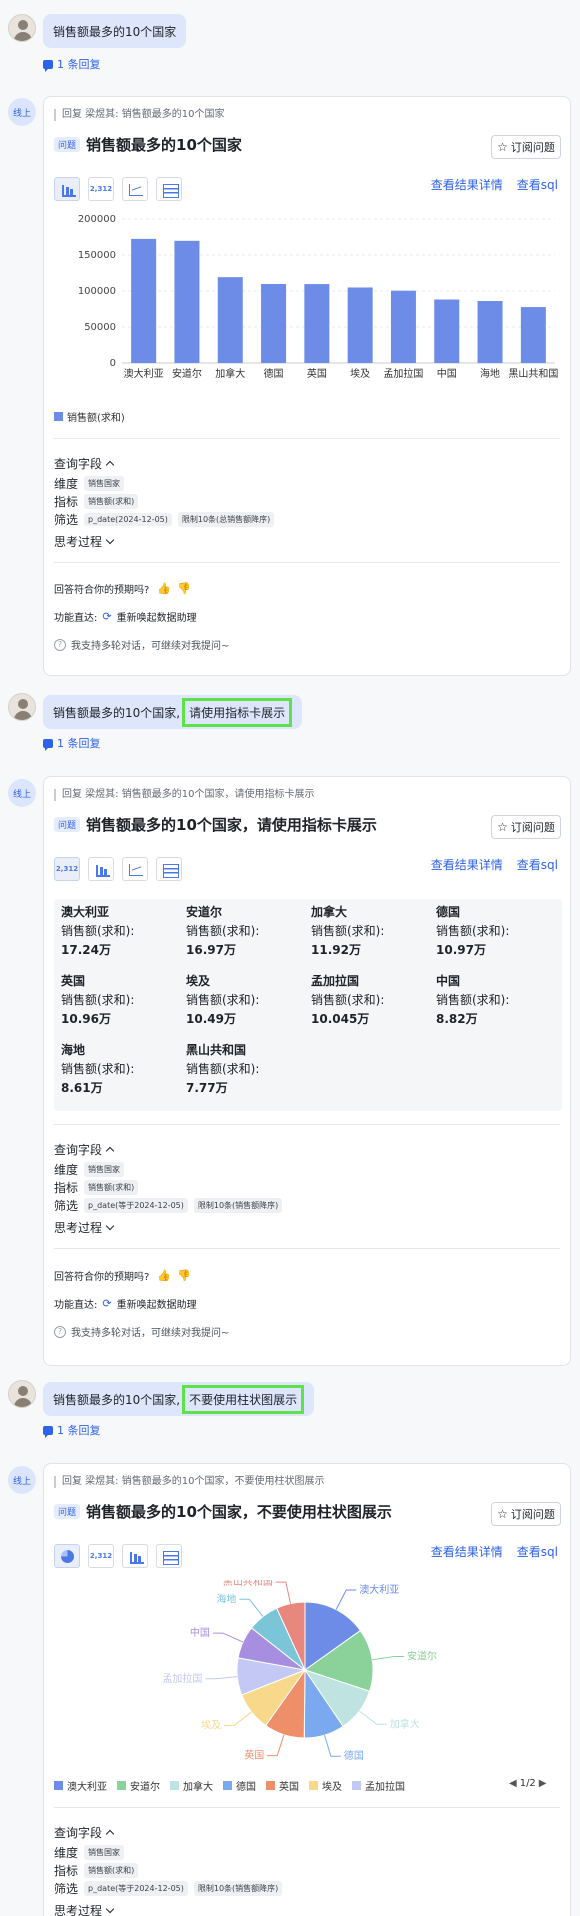 The height and width of the screenshot is (1916, 580). What do you see at coordinates (422, 1656) in the screenshot?
I see `pie-slice-label: 安道尔` at bounding box center [422, 1656].